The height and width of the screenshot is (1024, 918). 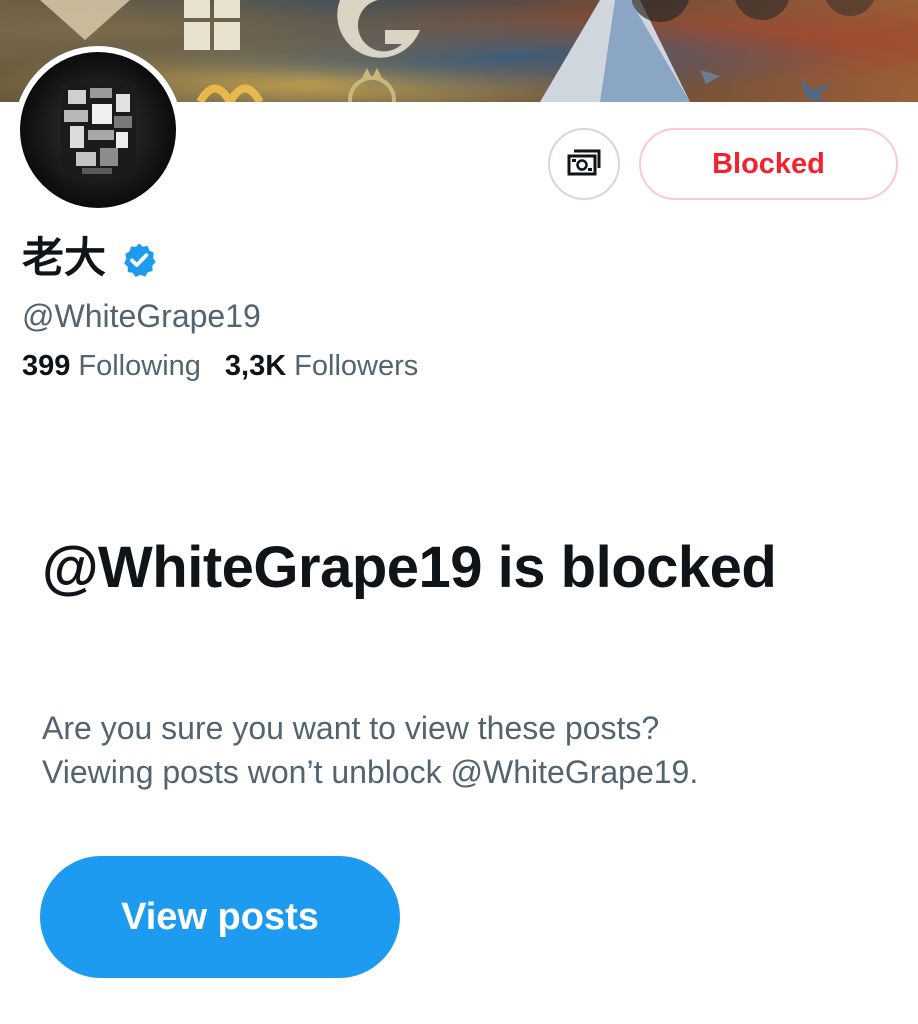 I want to click on avatar, so click(x=98, y=130).